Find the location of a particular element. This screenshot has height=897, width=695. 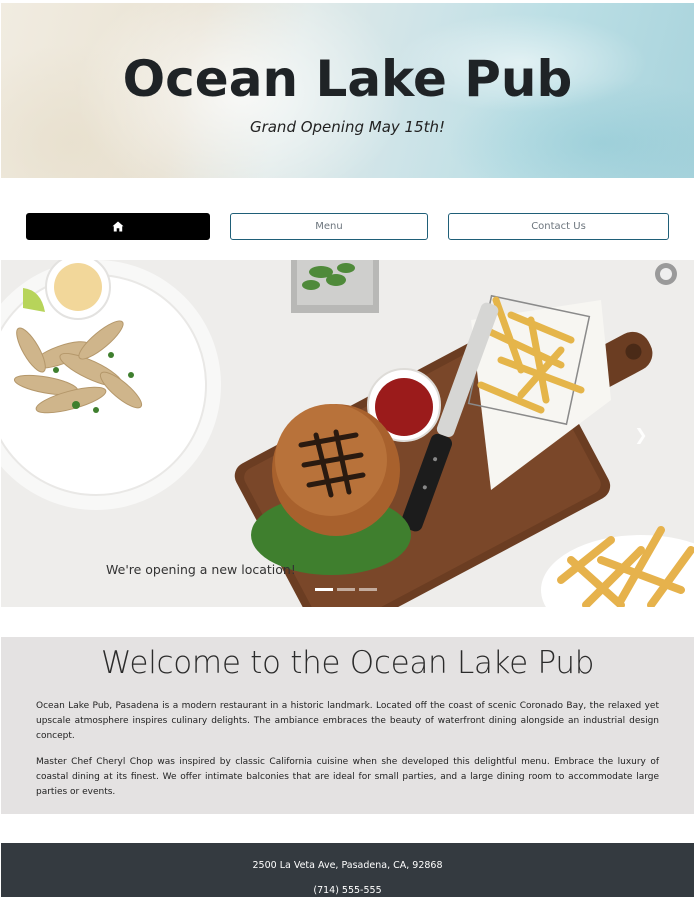

home-icon is located at coordinates (118, 226).